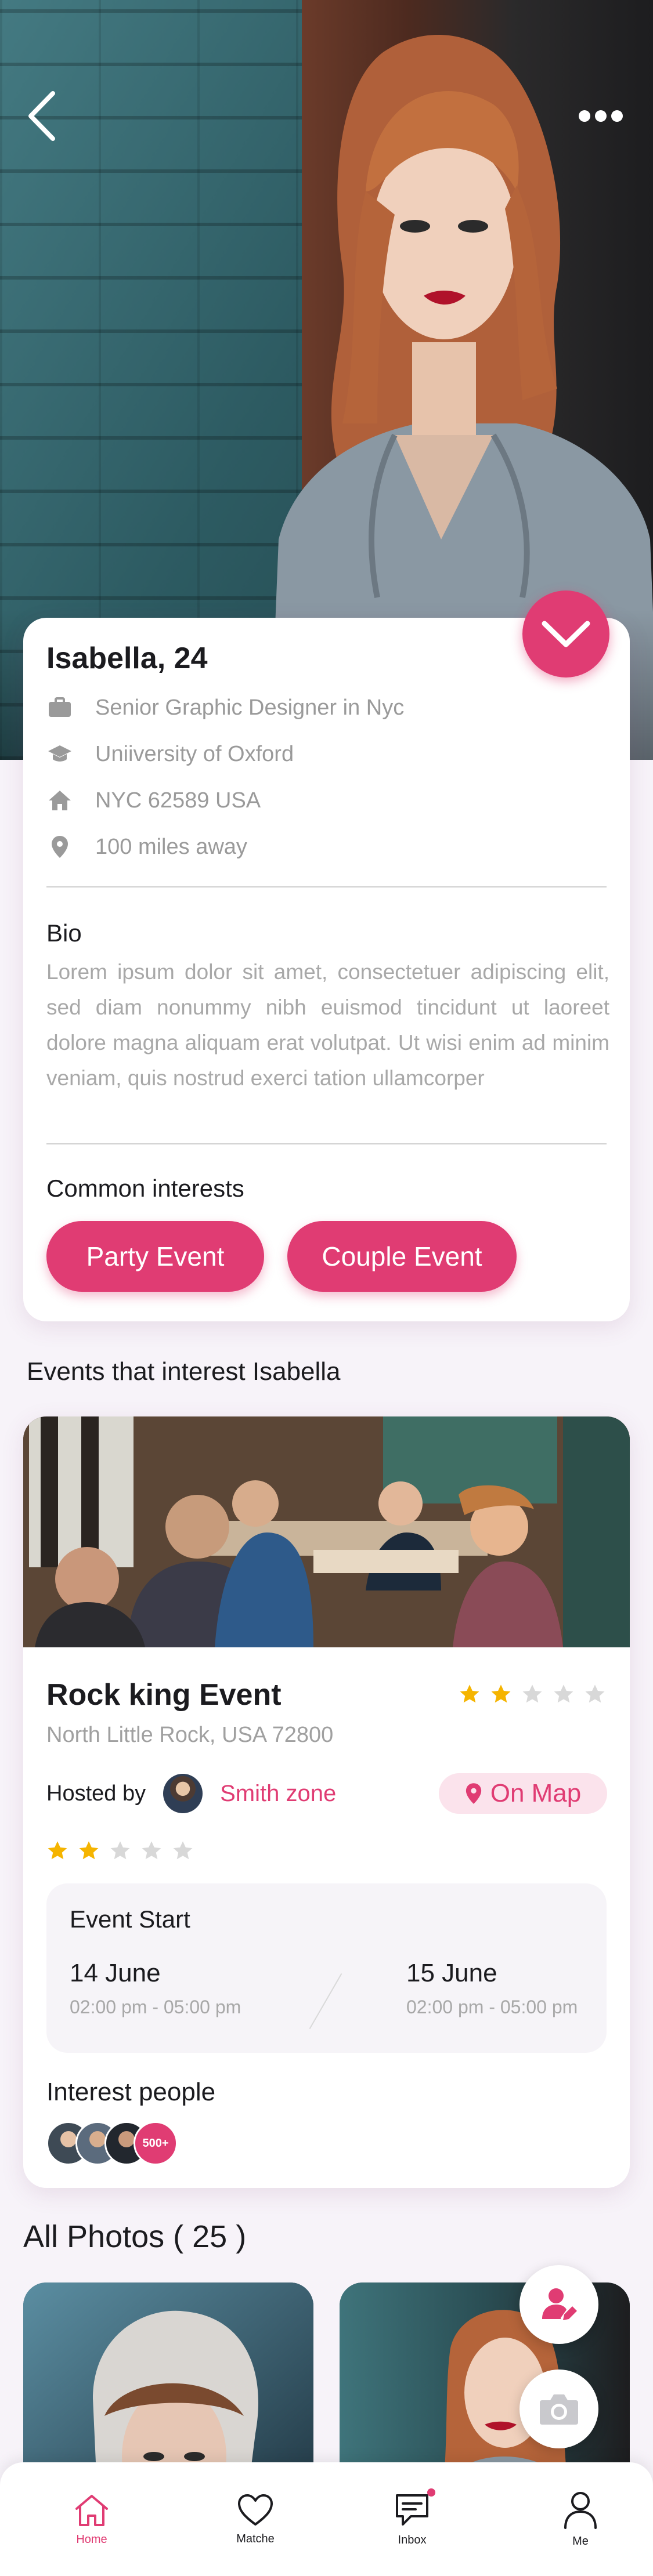  I want to click on info-row-address: NYC 62589 USA, so click(153, 801).